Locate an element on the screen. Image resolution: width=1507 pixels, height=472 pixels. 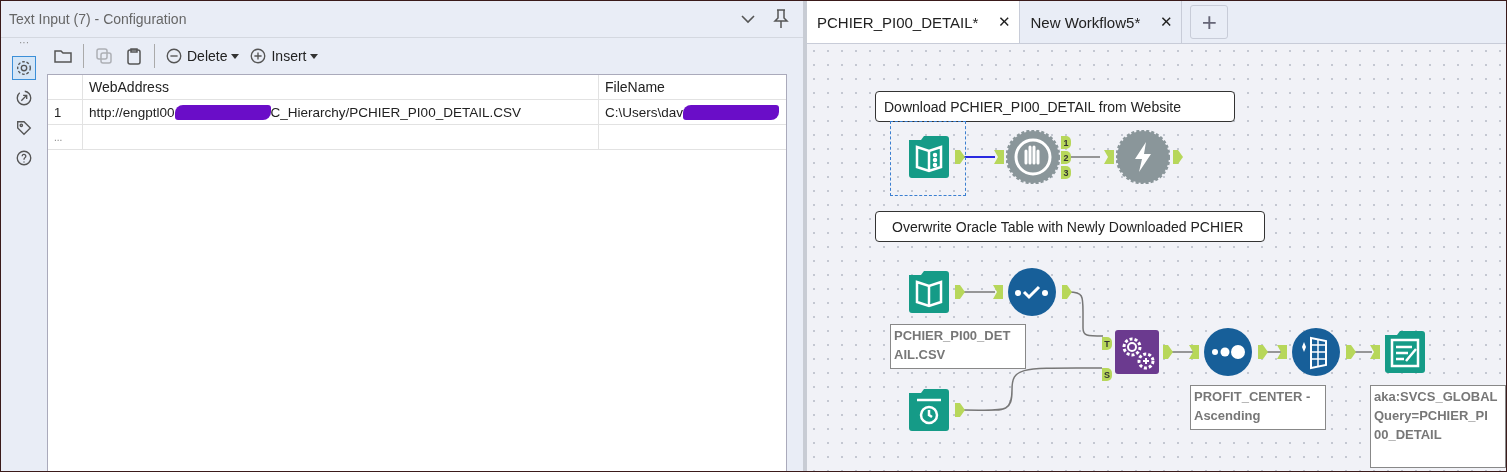
grid-tool-icon is located at coordinates (1316, 352).